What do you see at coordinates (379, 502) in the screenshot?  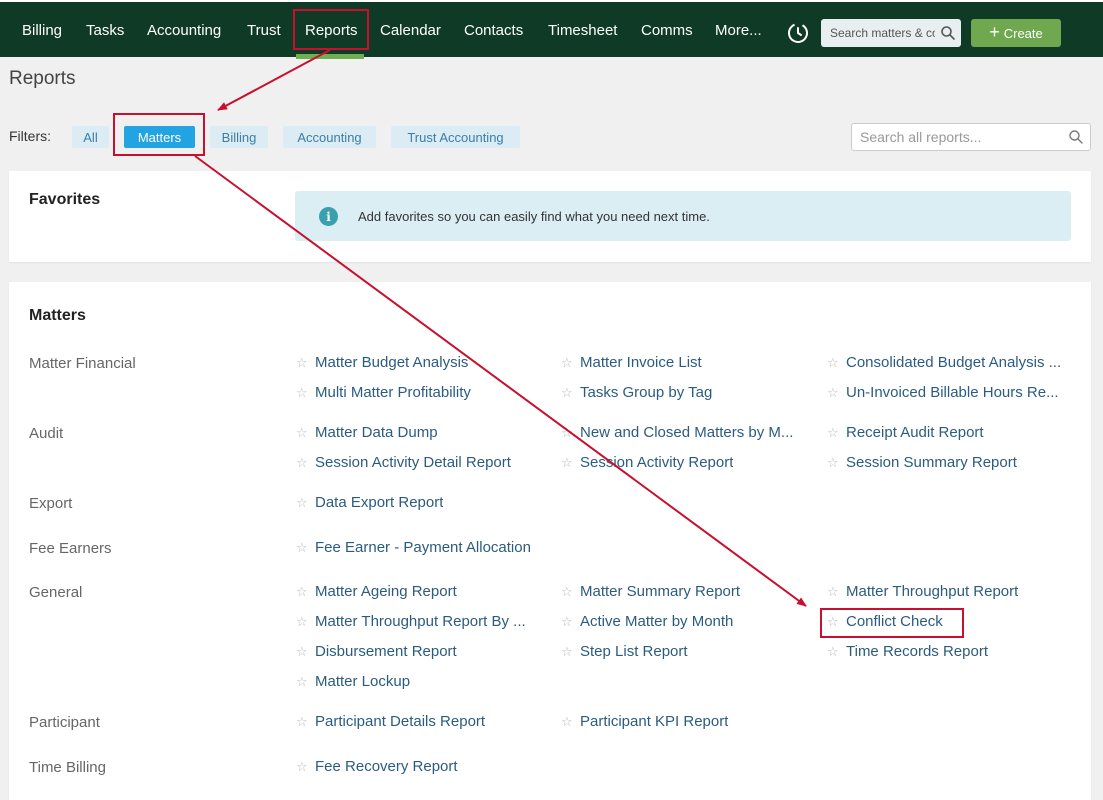 I see `report-label: Data Export Report` at bounding box center [379, 502].